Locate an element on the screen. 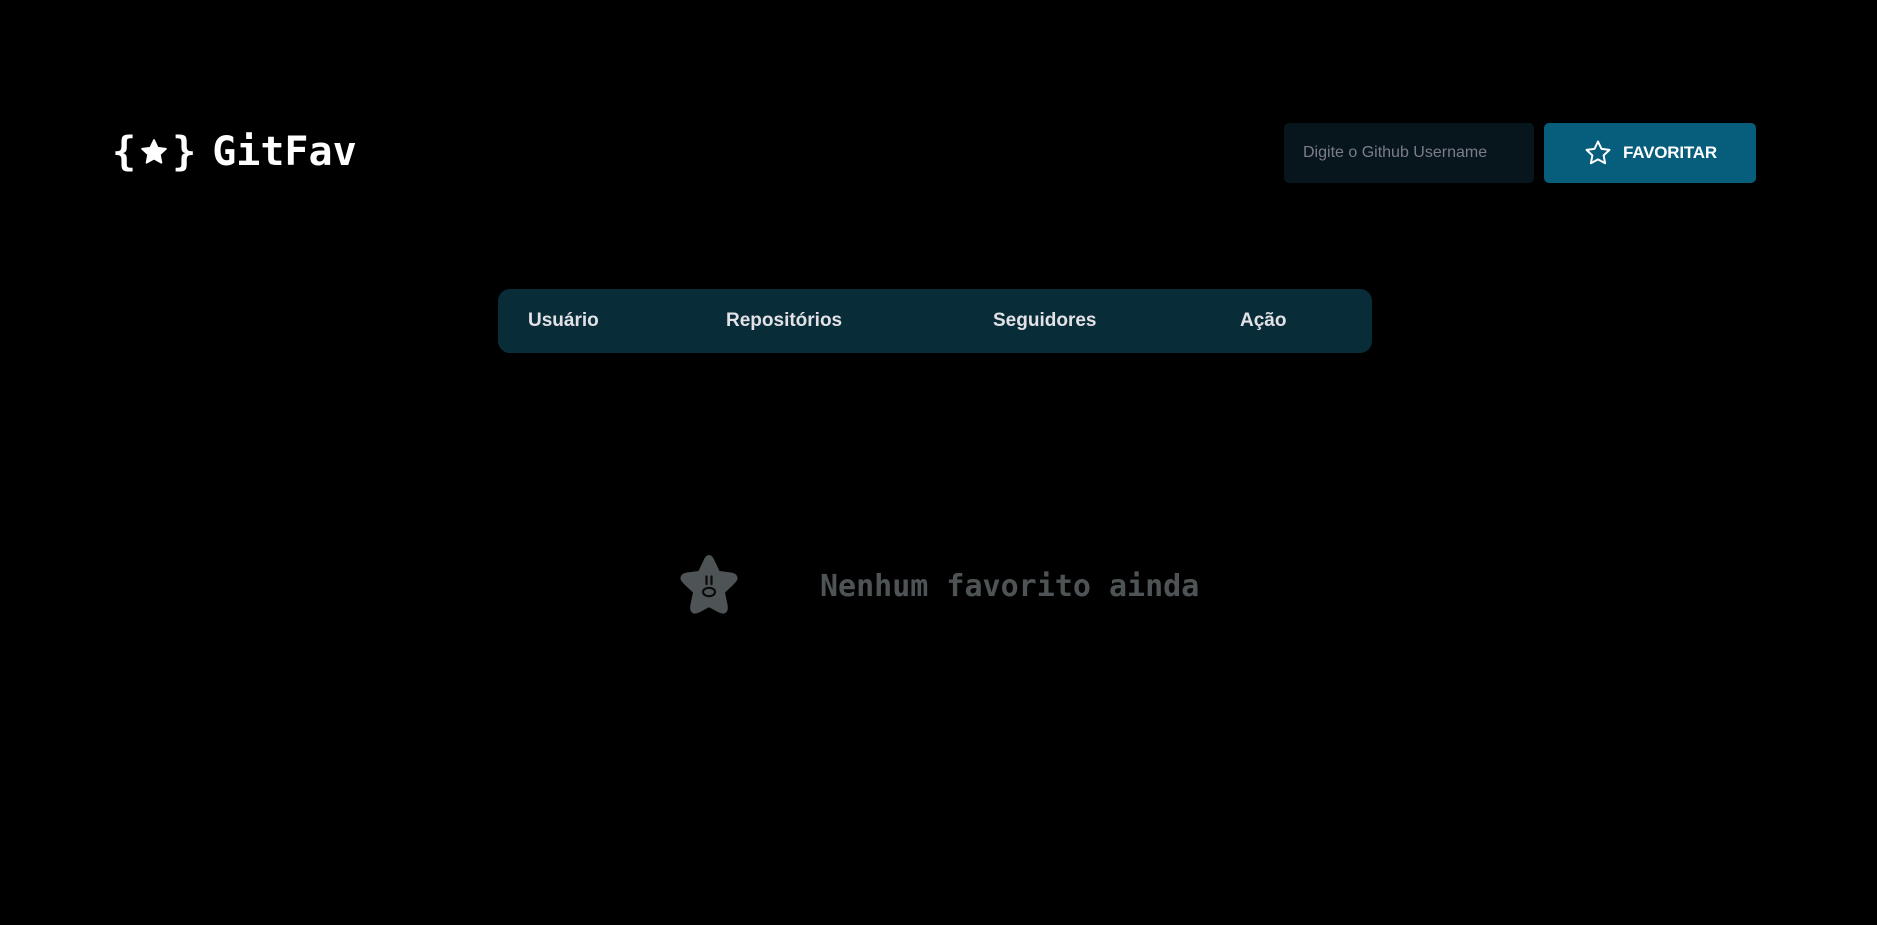 This screenshot has height=925, width=1877. column-header-repositories: Repositórios is located at coordinates (784, 320).